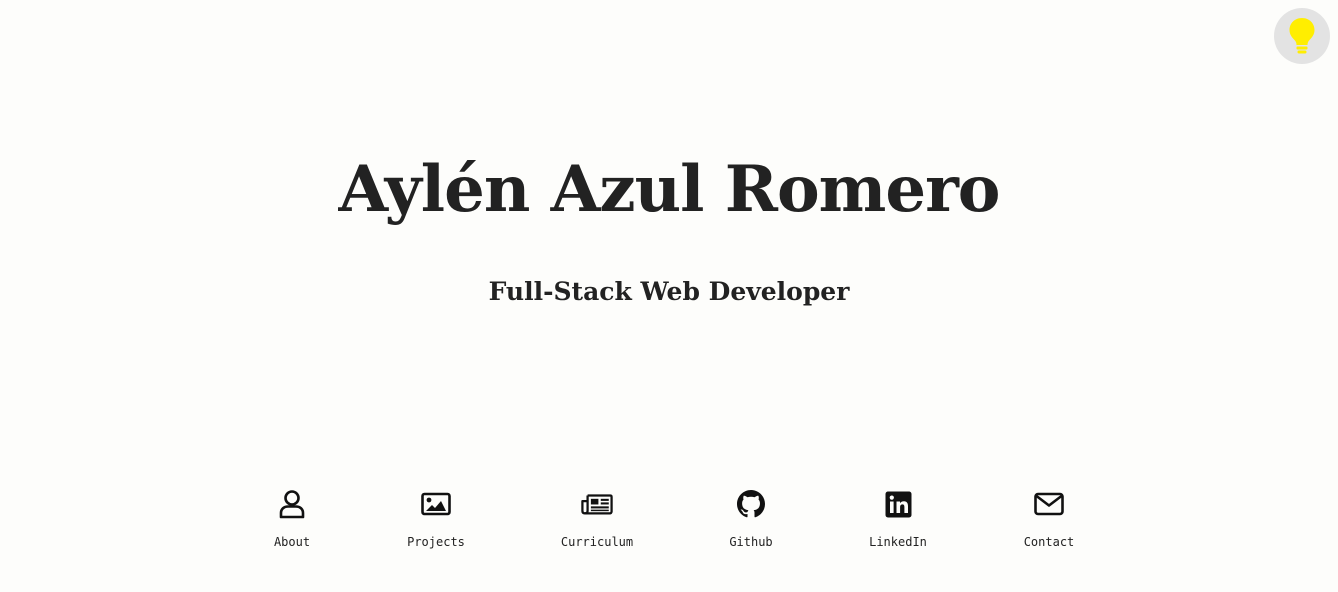 Image resolution: width=1338 pixels, height=592 pixels. What do you see at coordinates (436, 504) in the screenshot?
I see `image-icon` at bounding box center [436, 504].